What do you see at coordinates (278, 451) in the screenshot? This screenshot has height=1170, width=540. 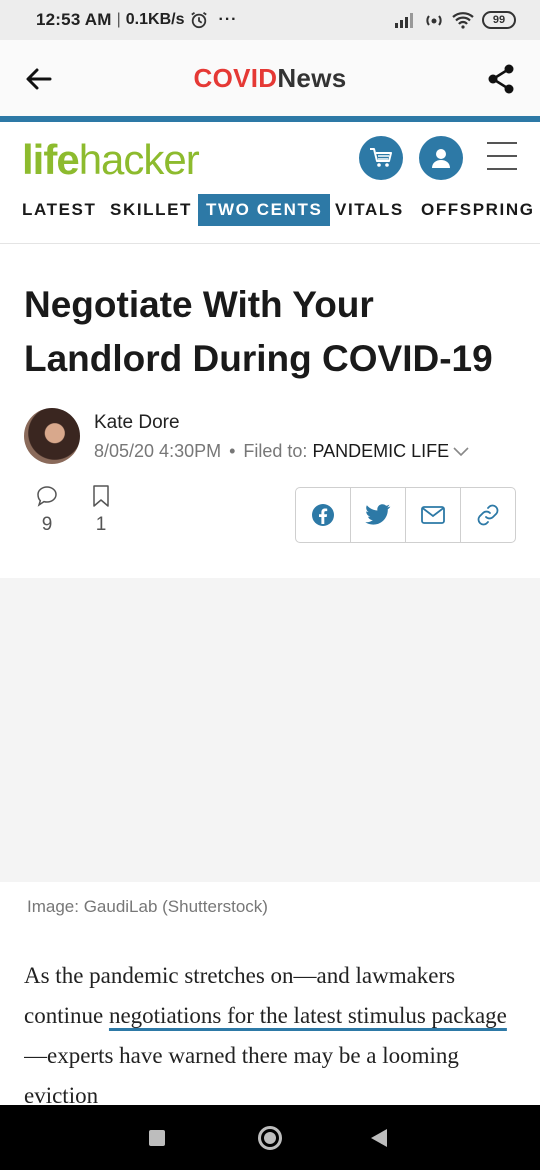 I see `filed-label: Filed to:` at bounding box center [278, 451].